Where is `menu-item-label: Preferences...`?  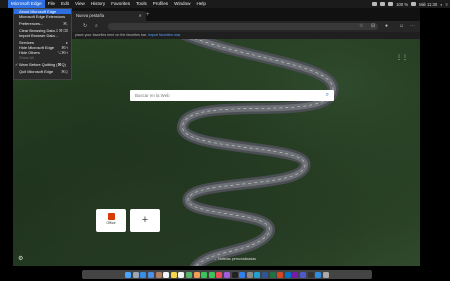 menu-item-label: Preferences... is located at coordinates (31, 23).